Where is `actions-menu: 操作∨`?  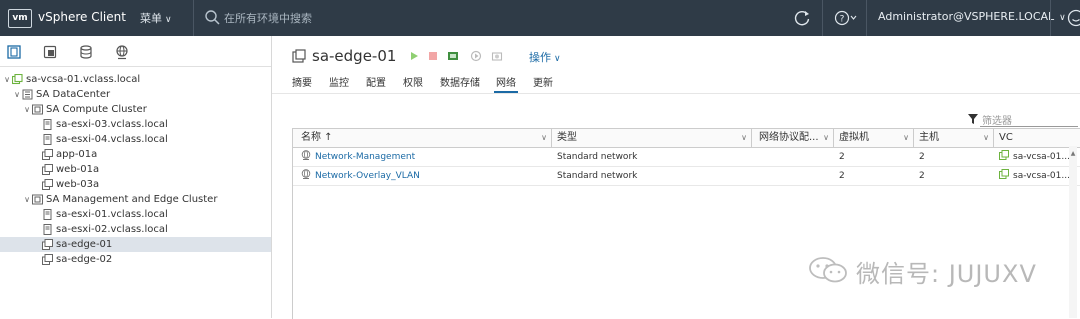 actions-menu: 操作∨ is located at coordinates (545, 57).